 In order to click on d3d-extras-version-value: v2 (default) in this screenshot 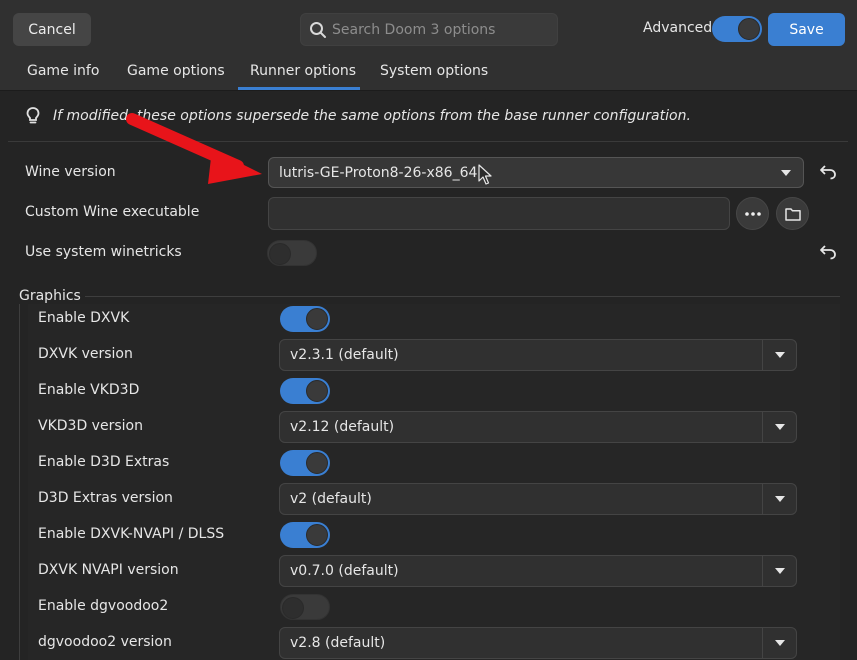, I will do `click(331, 499)`.